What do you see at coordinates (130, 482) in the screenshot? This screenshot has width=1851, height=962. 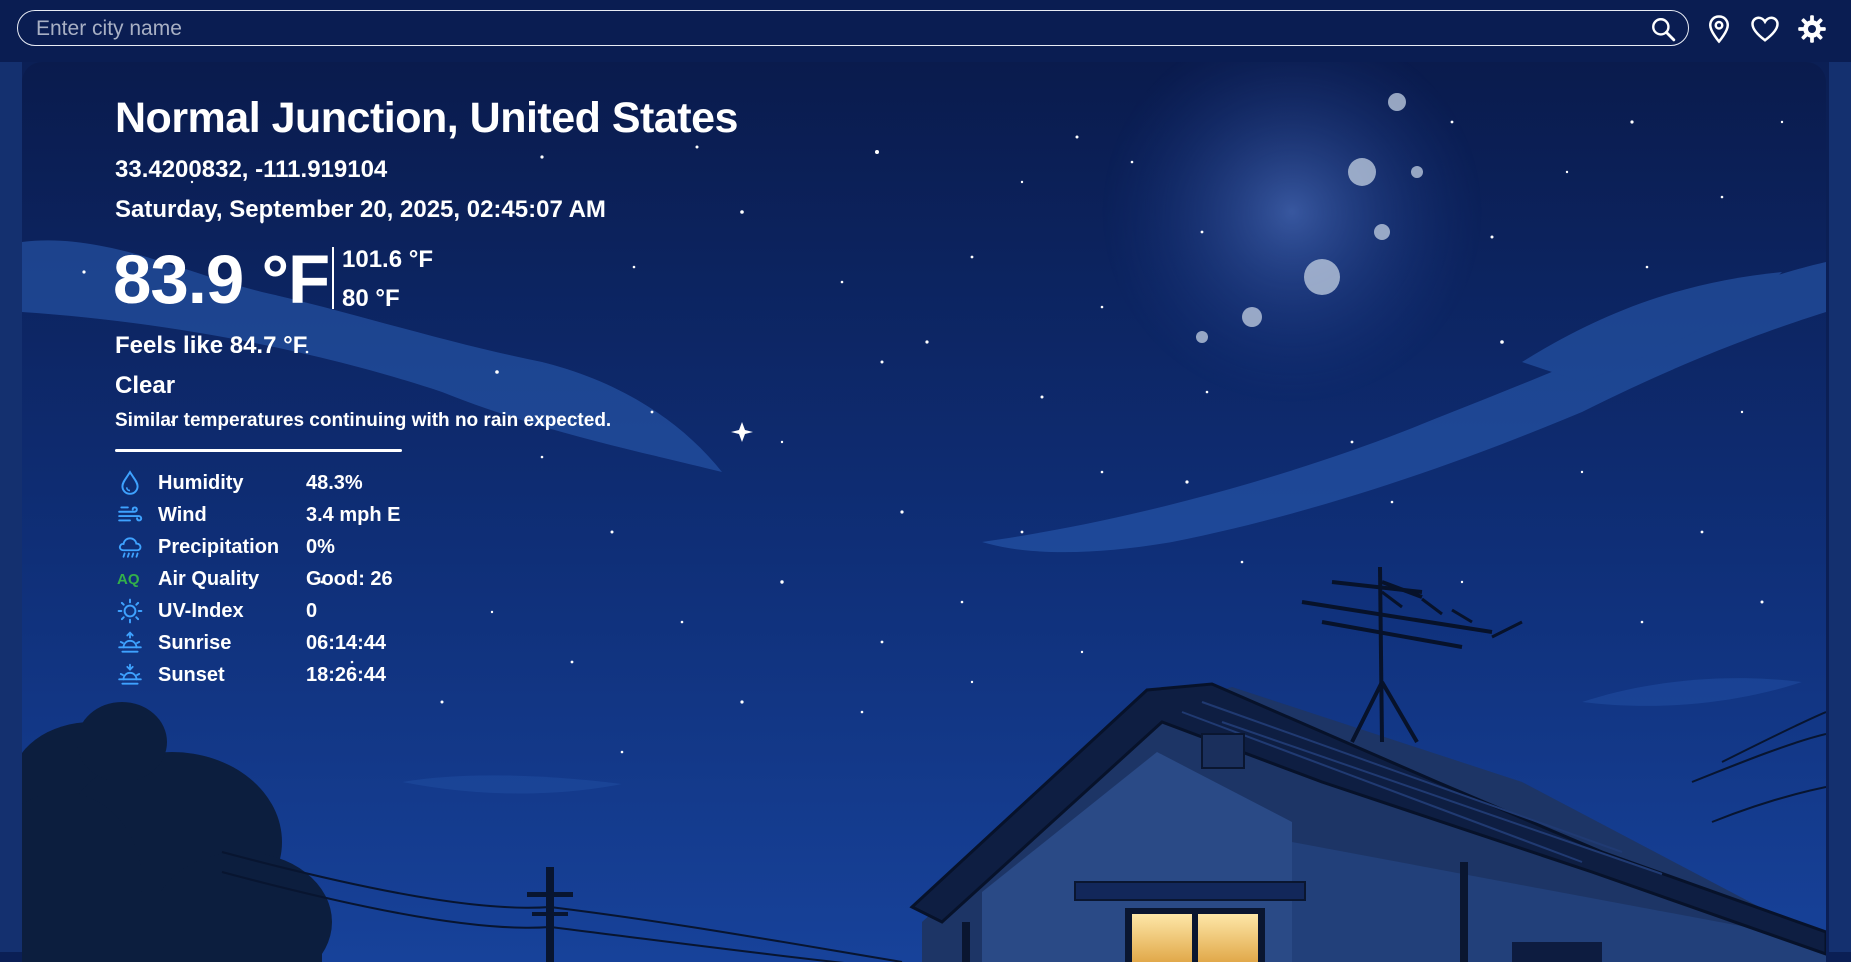 I see `droplet-icon` at bounding box center [130, 482].